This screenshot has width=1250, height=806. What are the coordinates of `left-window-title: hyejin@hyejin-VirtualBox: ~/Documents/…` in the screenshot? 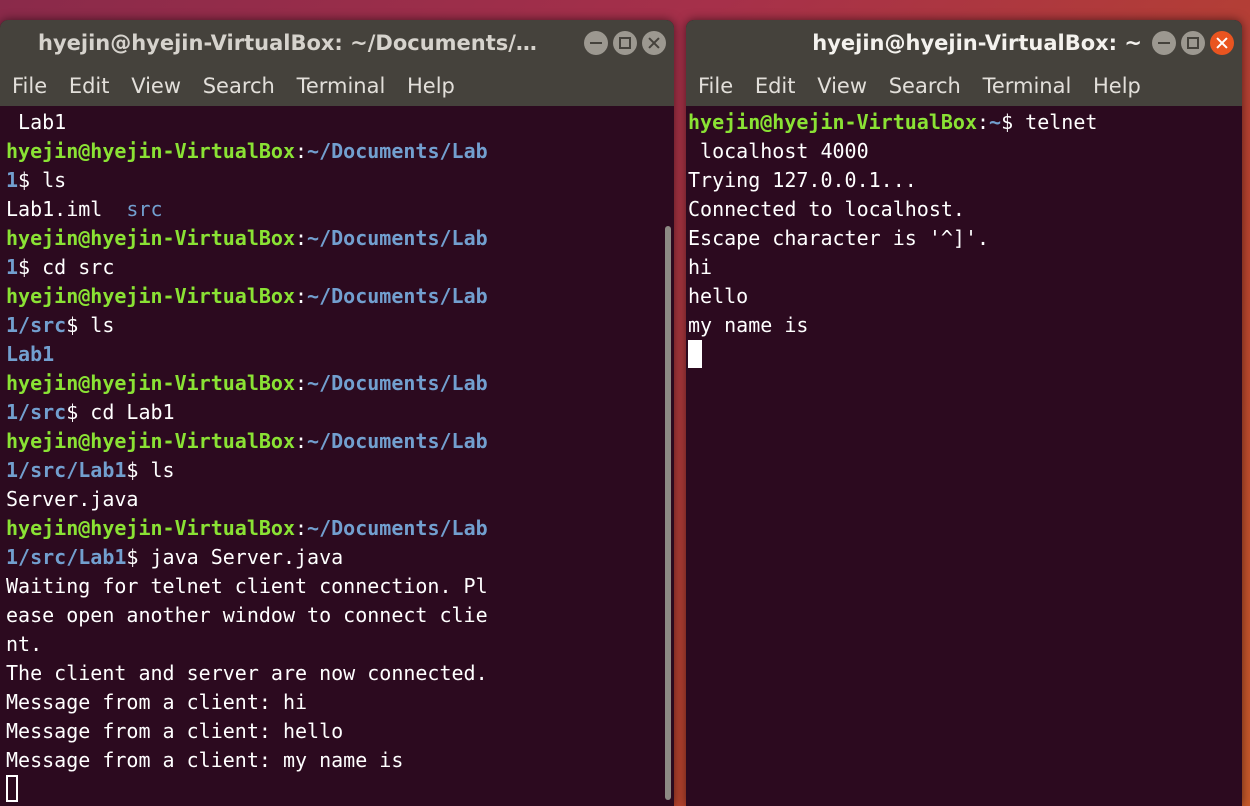 It's located at (287, 43).